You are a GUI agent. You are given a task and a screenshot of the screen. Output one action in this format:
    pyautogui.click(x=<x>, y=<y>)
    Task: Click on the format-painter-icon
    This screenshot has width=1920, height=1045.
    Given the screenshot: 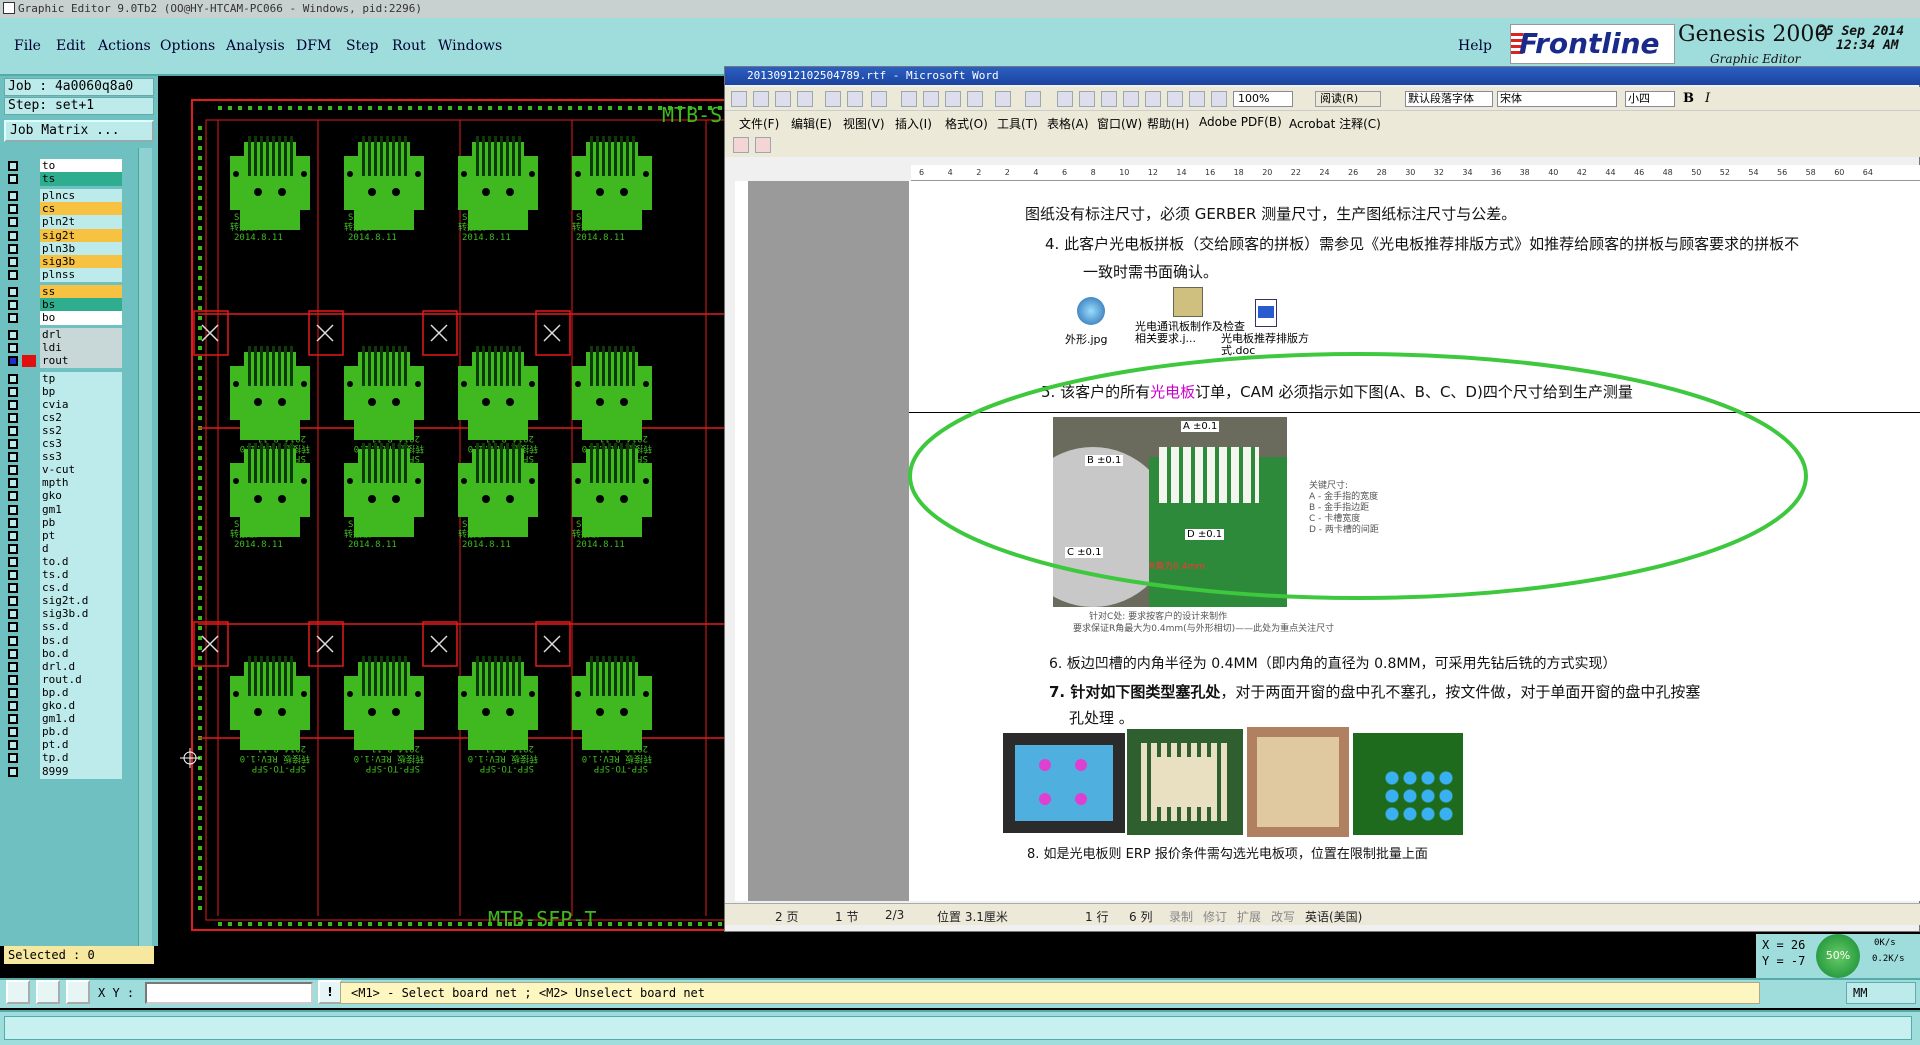 What is the action you would take?
    pyautogui.click(x=975, y=99)
    